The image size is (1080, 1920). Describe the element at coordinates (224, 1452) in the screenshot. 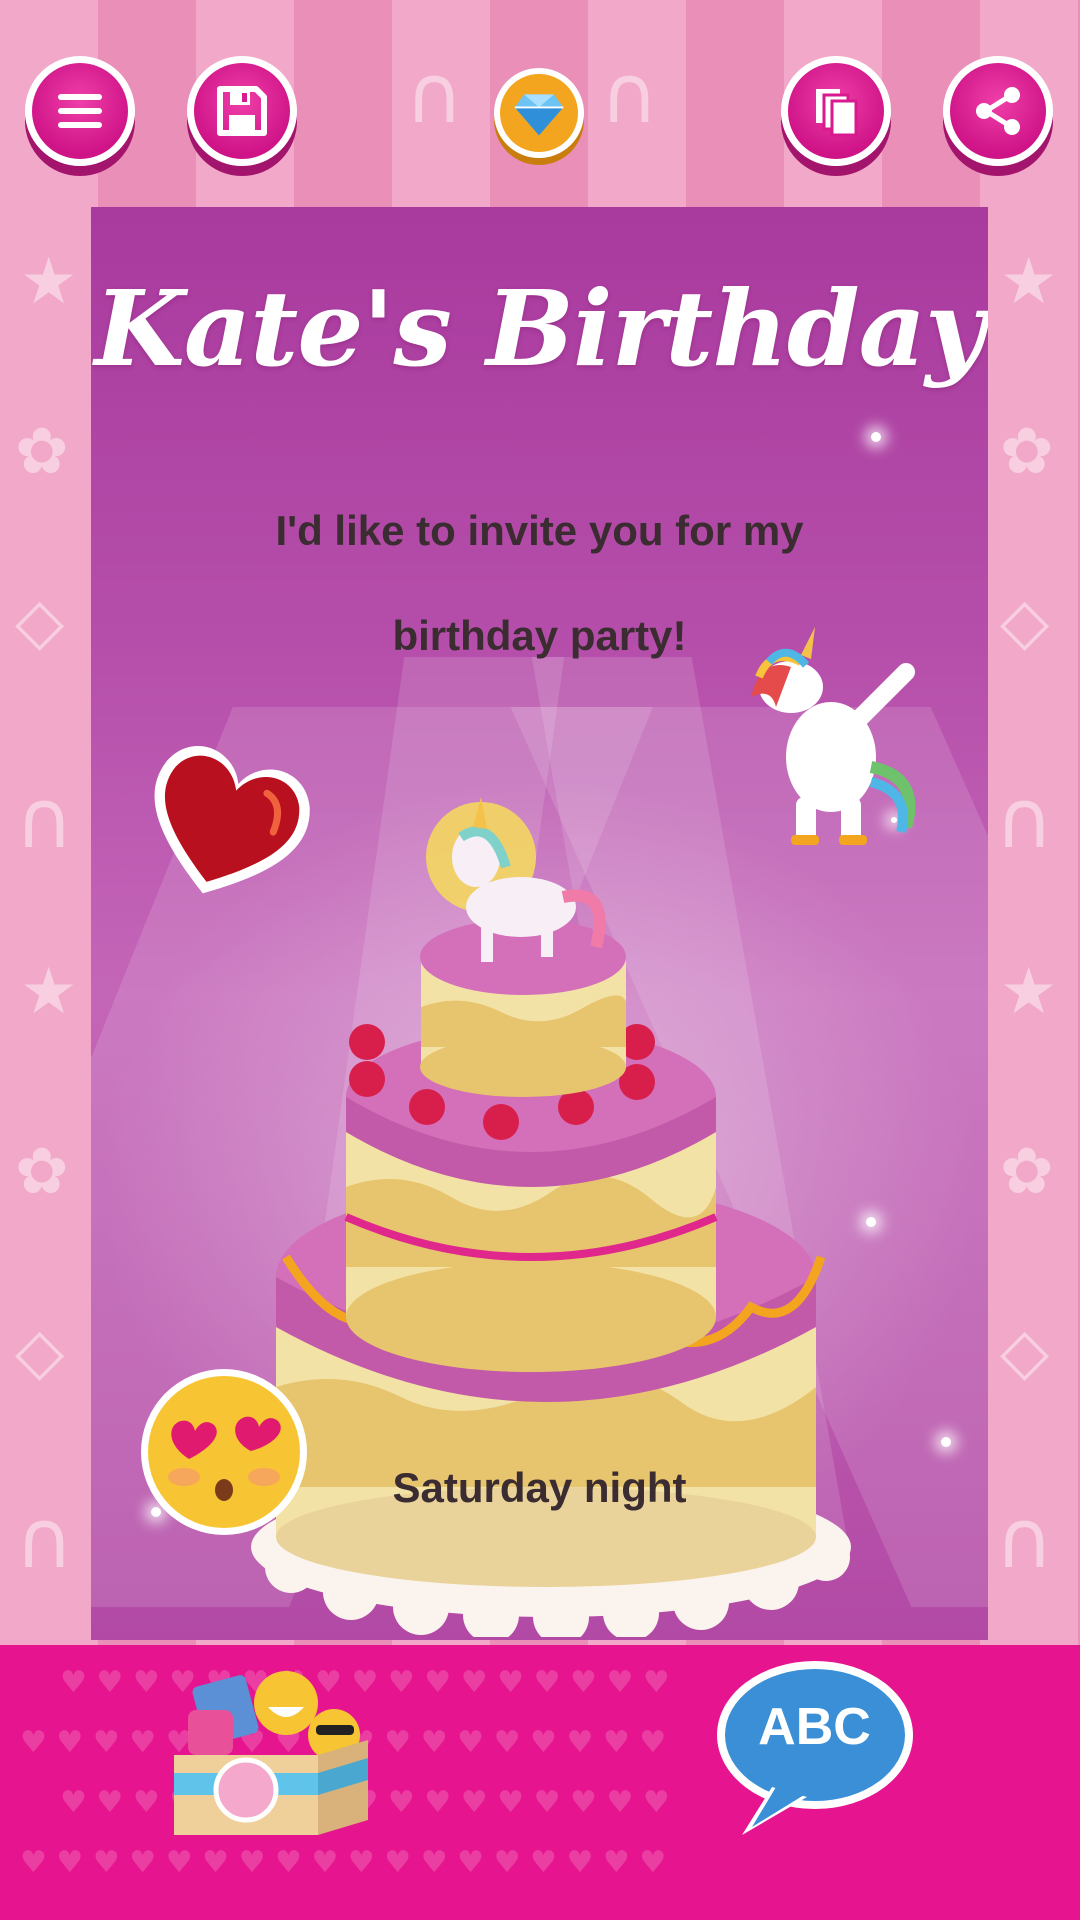

I see `heart-eyes-emoji-sticker` at that location.